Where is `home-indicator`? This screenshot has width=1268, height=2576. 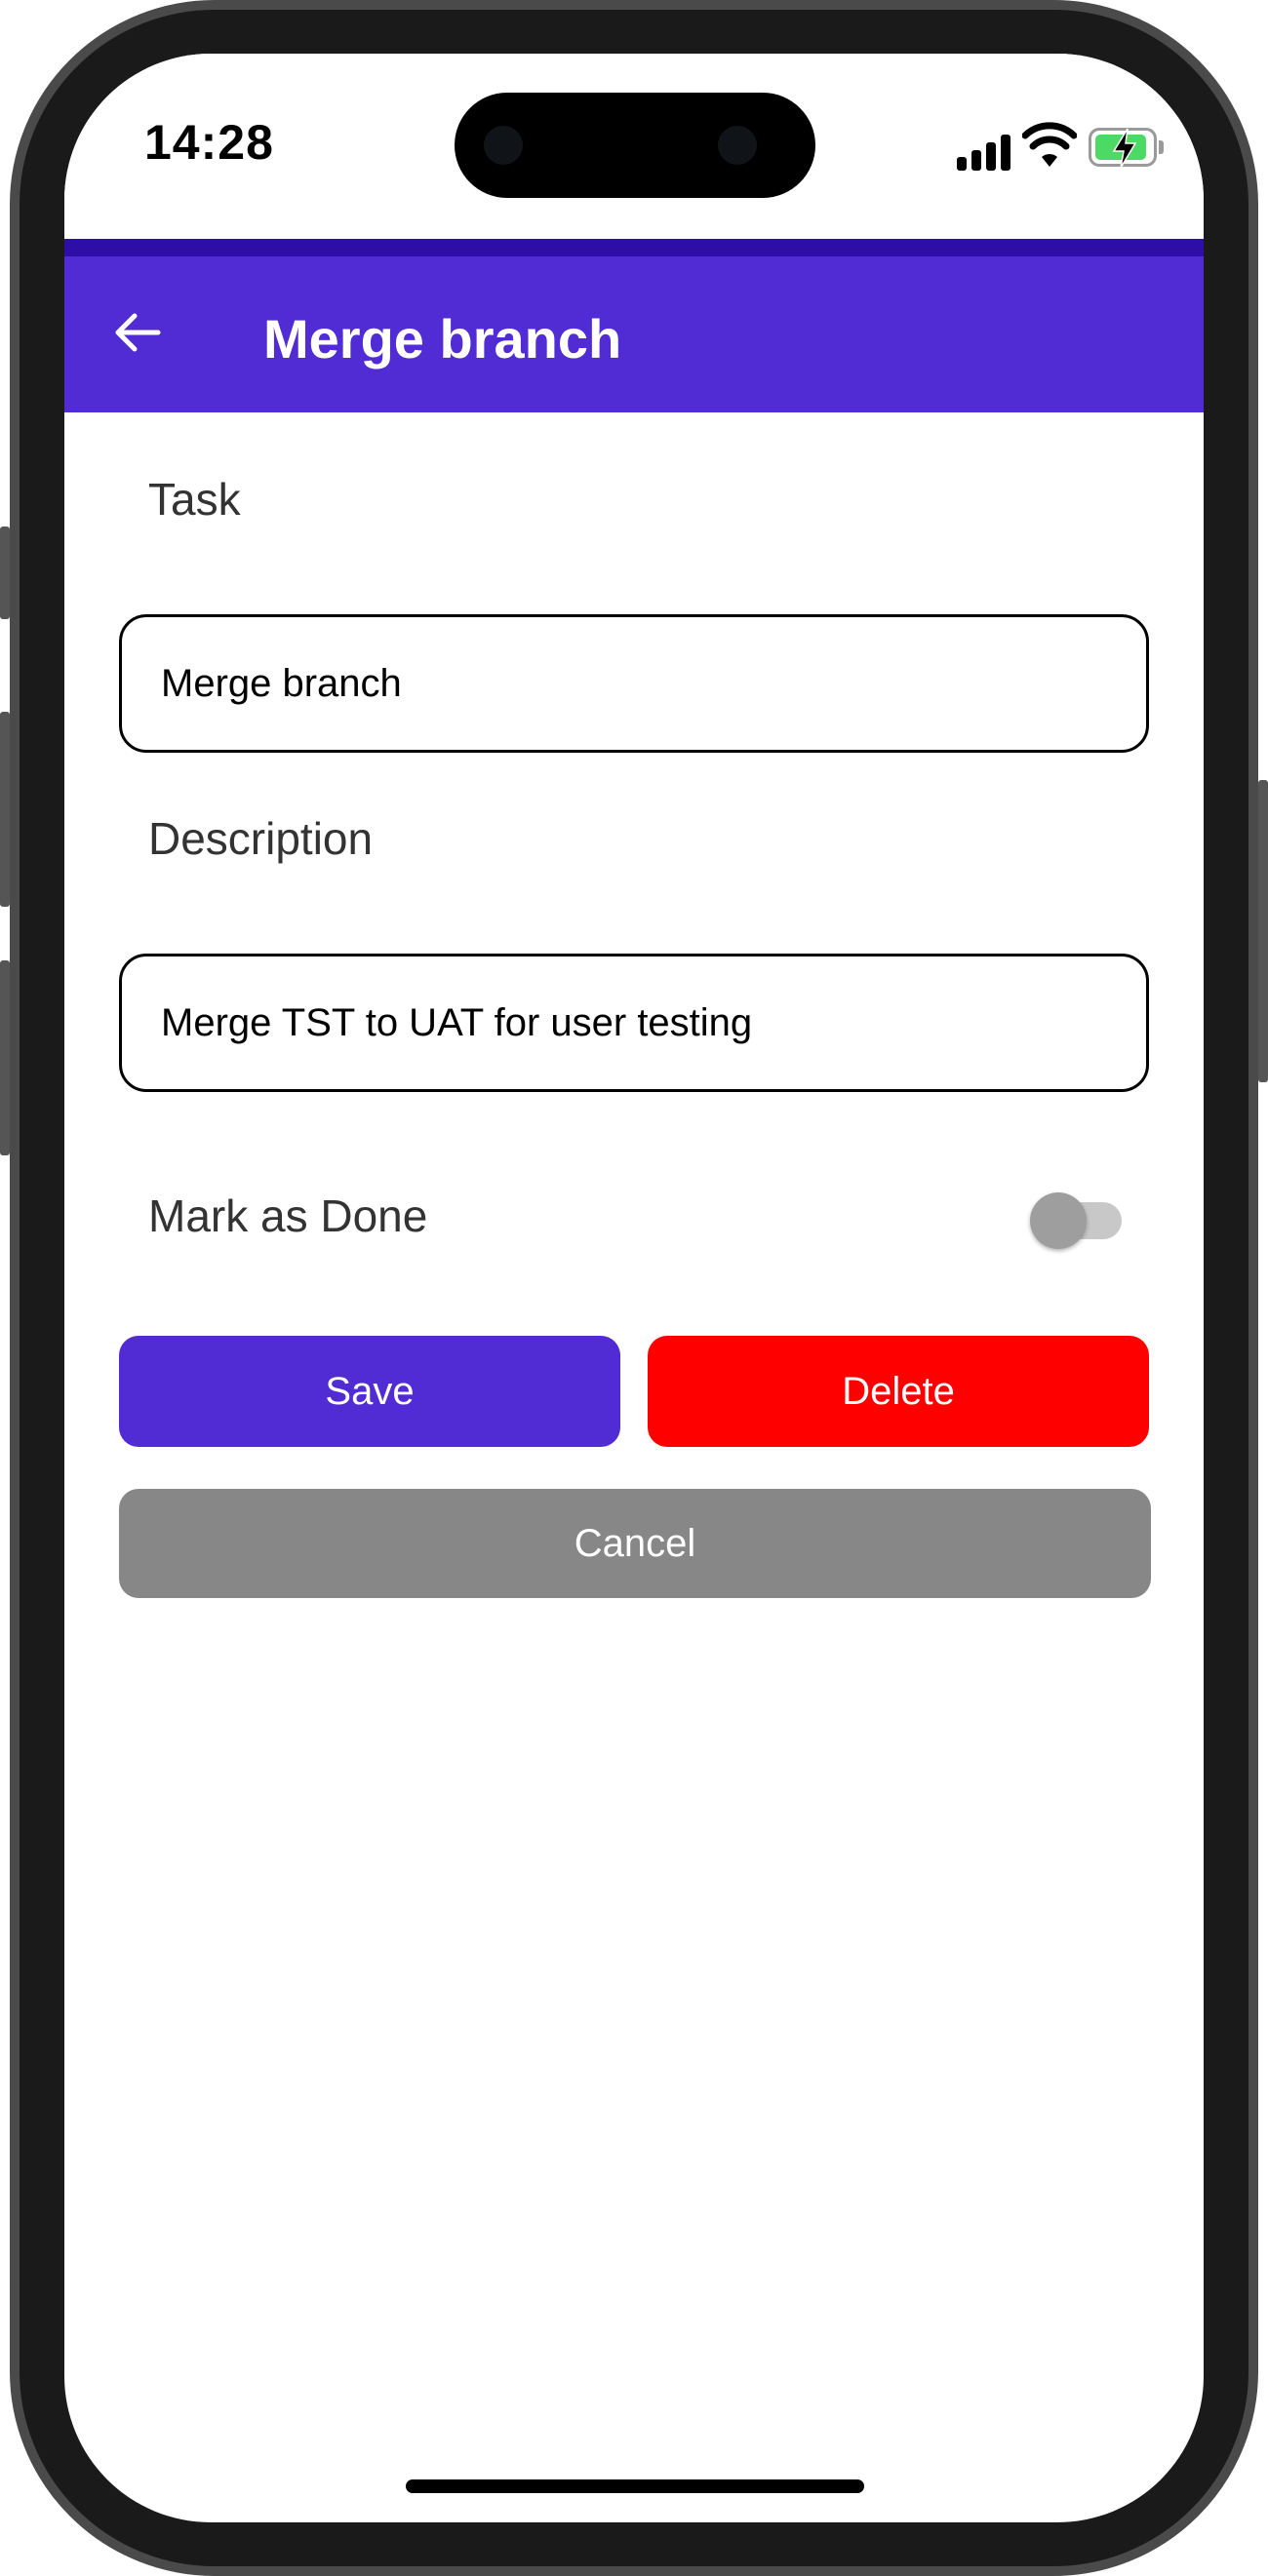 home-indicator is located at coordinates (635, 2486).